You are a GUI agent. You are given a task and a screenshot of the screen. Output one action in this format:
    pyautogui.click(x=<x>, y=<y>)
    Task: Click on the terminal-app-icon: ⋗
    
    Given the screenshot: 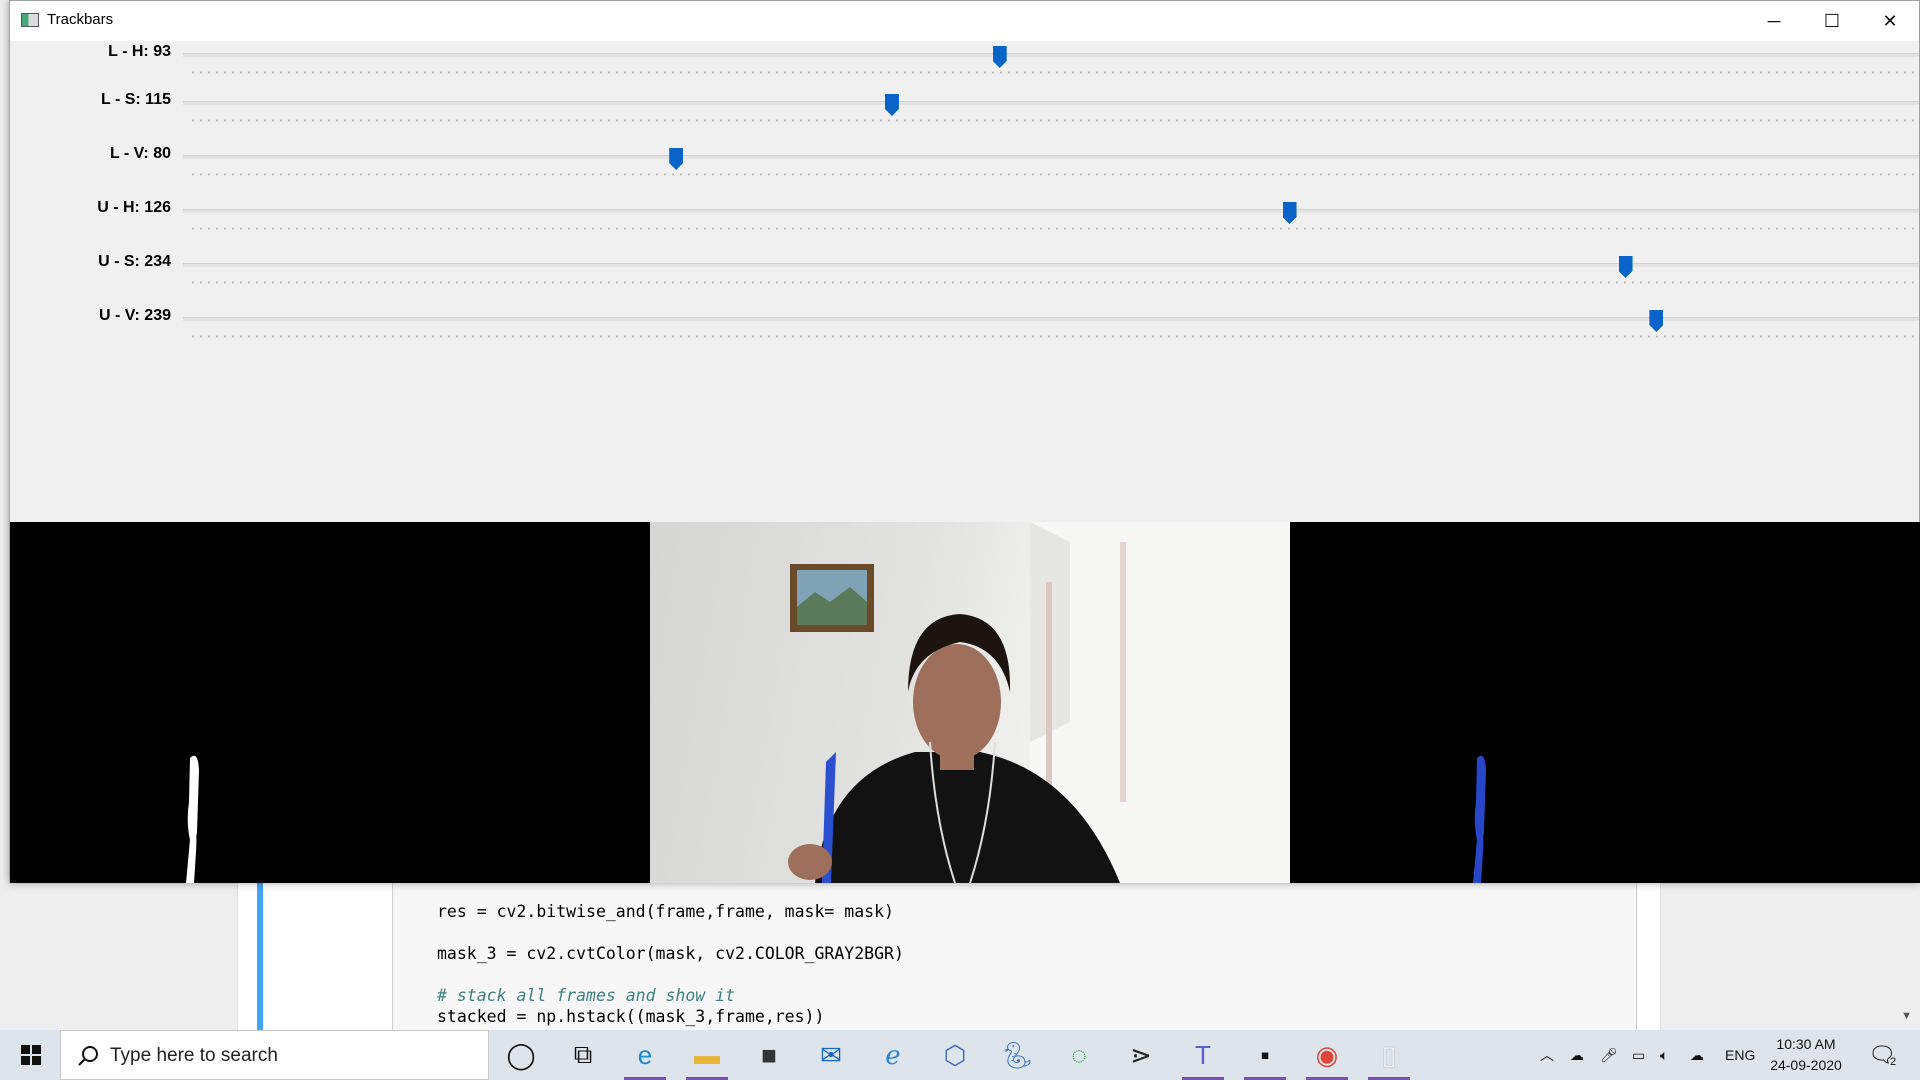 What is the action you would take?
    pyautogui.click(x=1141, y=1055)
    